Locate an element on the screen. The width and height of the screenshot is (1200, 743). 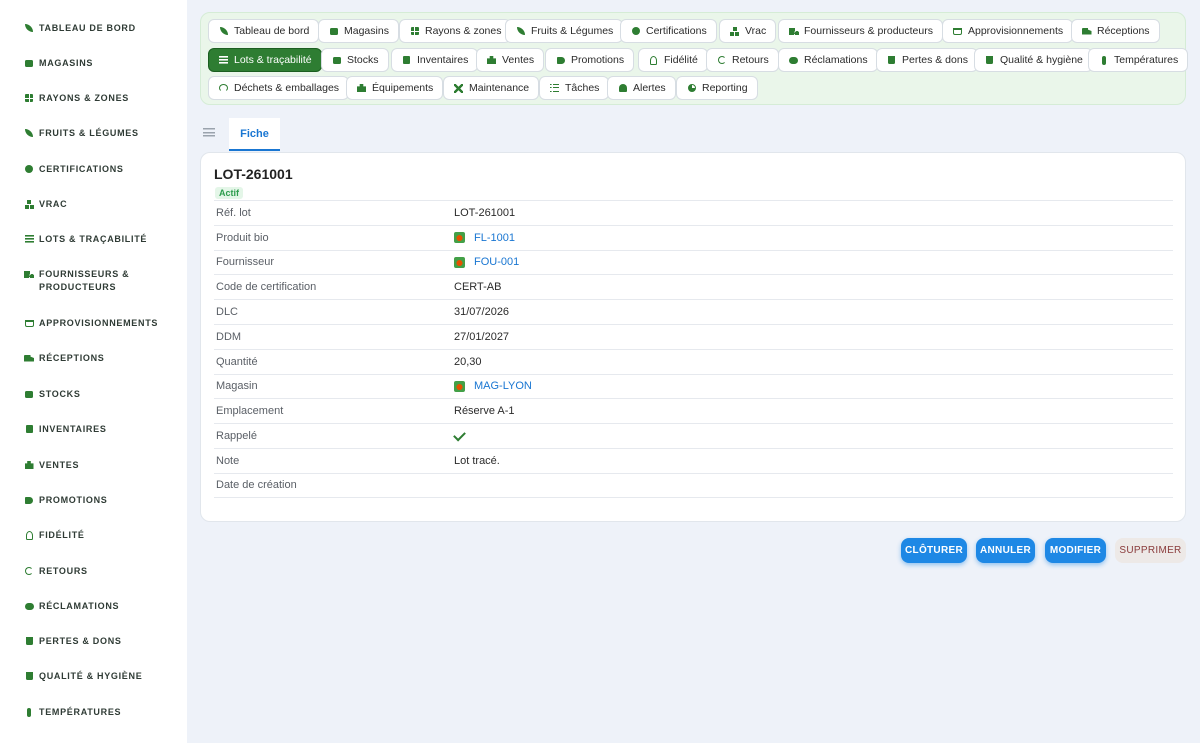
sidebar-item-promotions: Promotions is located at coordinates (99, 500).